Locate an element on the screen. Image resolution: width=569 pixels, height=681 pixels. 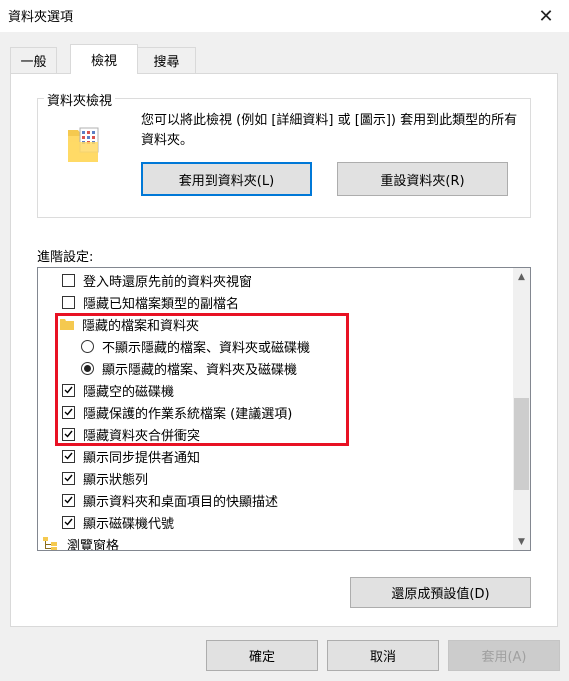
ok-button: 確定 is located at coordinates (262, 655).